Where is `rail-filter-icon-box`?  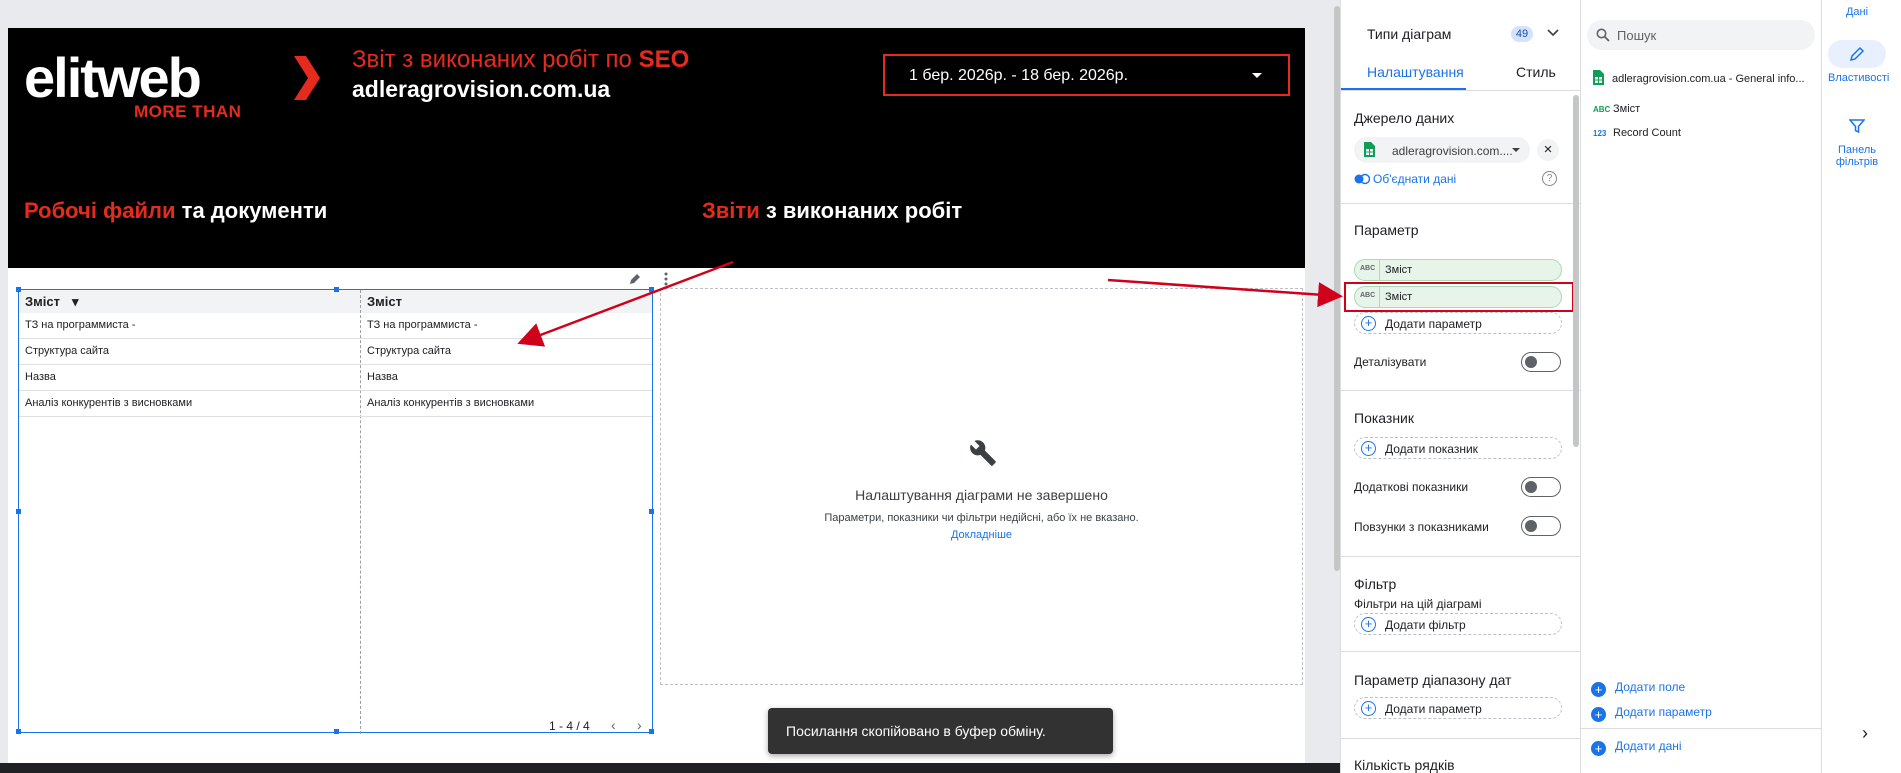 rail-filter-icon-box is located at coordinates (1857, 126).